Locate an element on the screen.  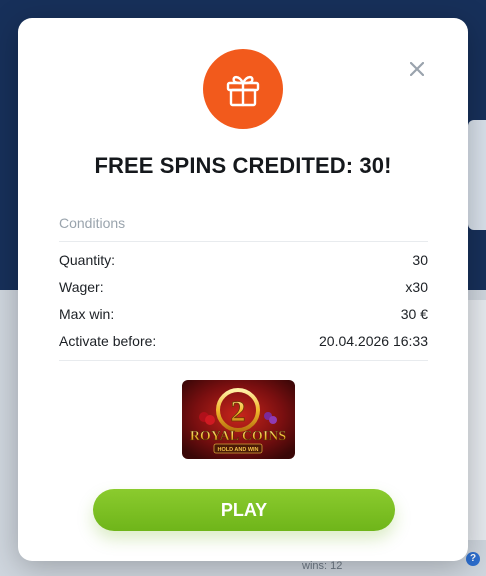
condition-row-activate-before: Activate before: 20.04.2026 16:33 is located at coordinates (243, 341).